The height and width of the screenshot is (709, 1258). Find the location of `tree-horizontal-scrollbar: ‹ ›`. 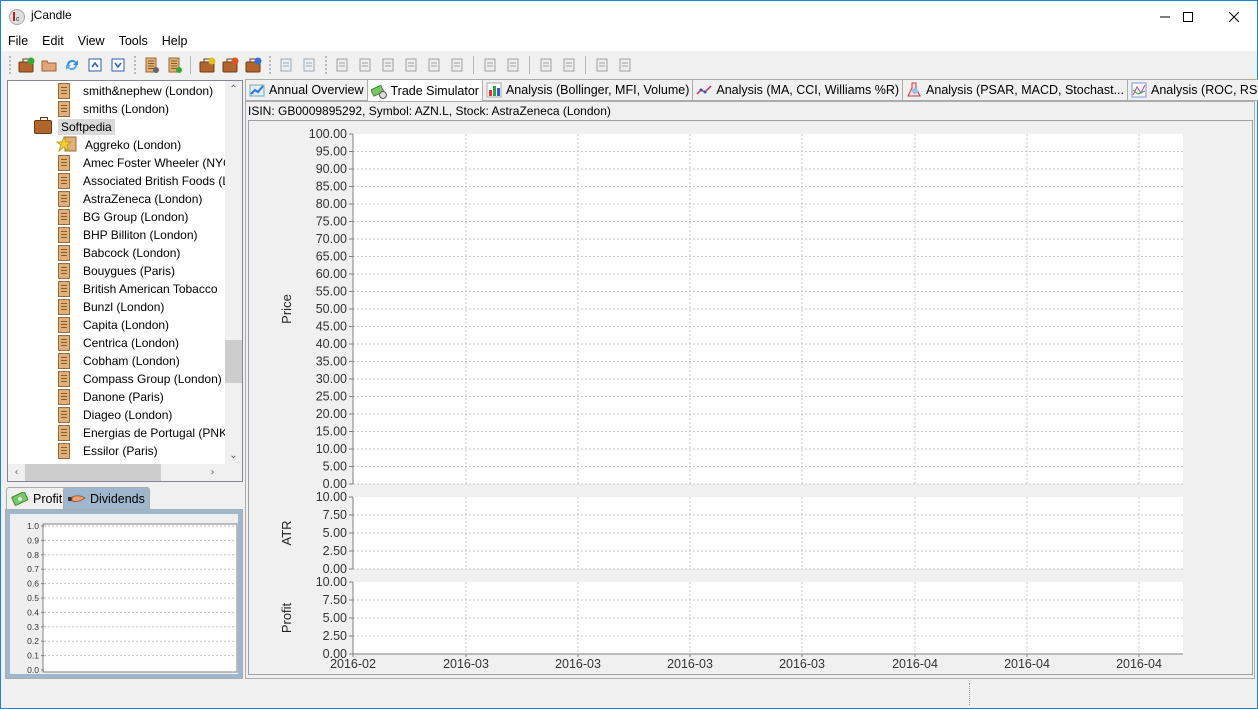

tree-horizontal-scrollbar: ‹ › is located at coordinates (125, 472).